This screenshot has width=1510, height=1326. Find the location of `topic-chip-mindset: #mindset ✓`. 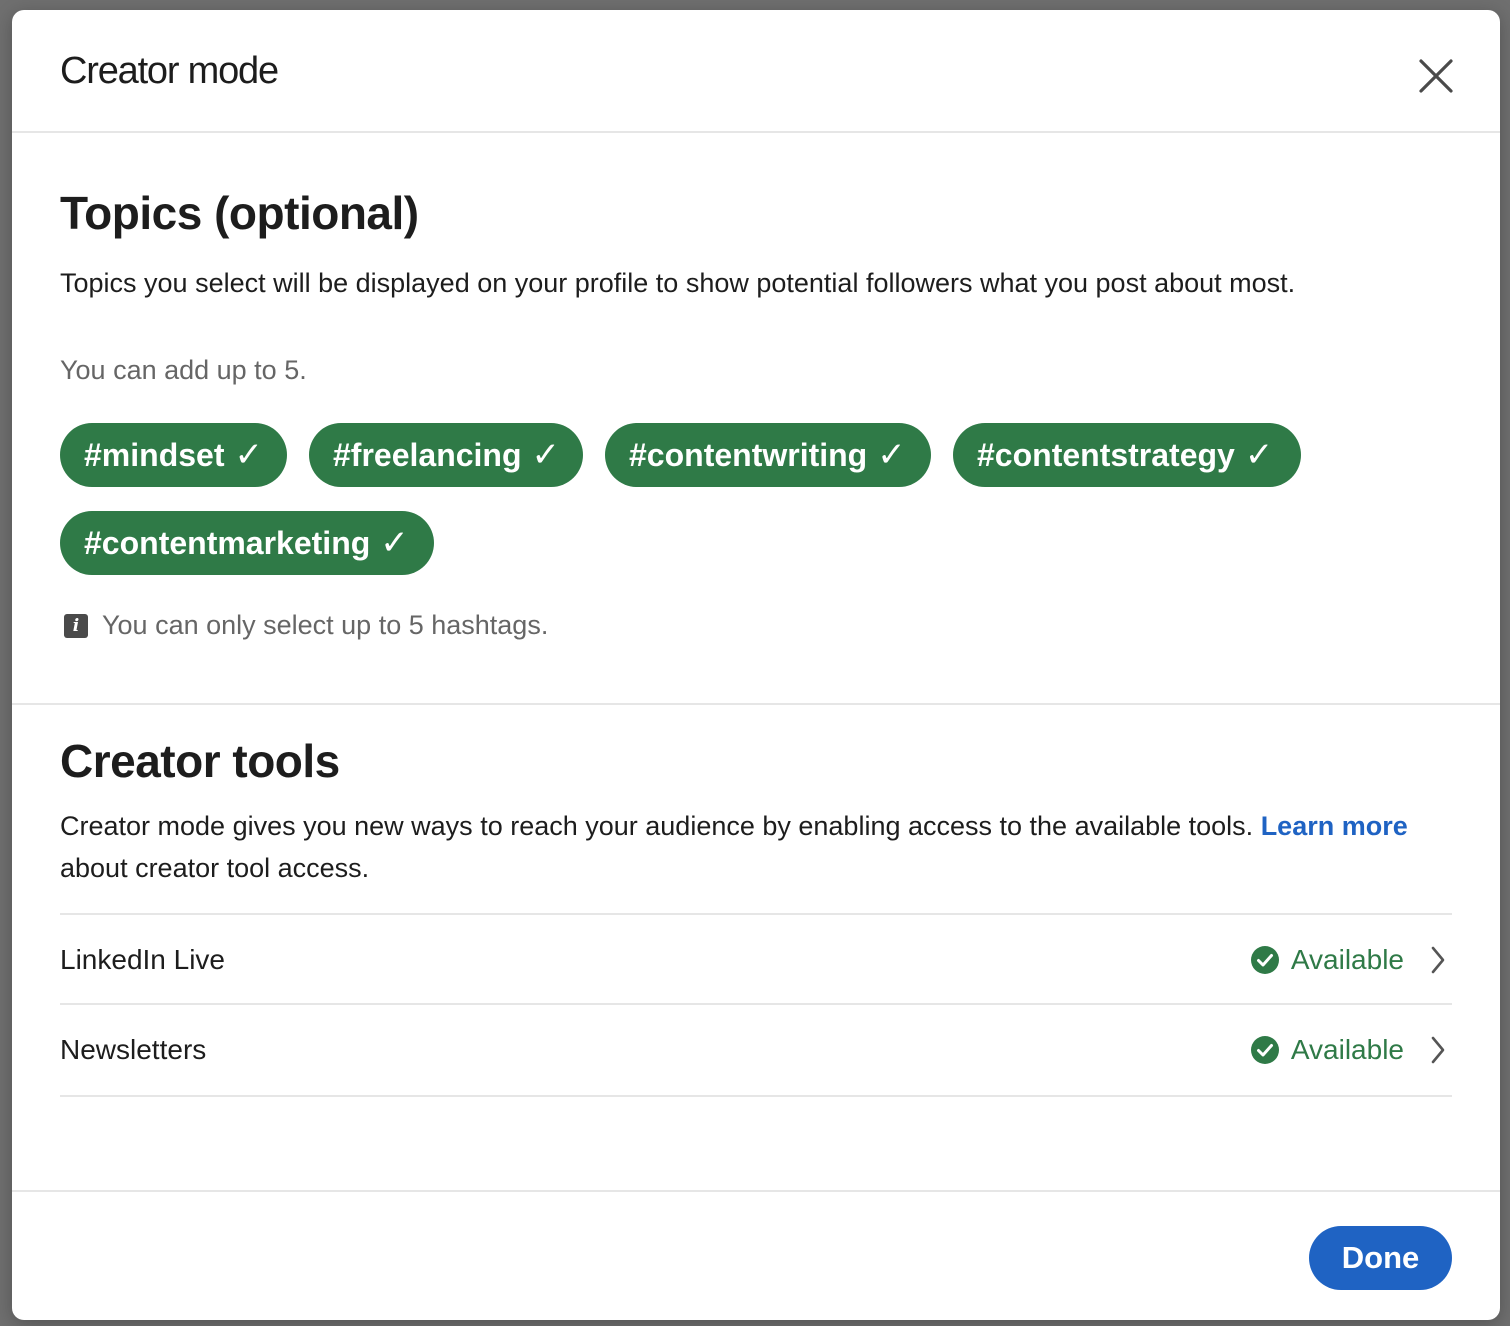

topic-chip-mindset: #mindset ✓ is located at coordinates (173, 455).